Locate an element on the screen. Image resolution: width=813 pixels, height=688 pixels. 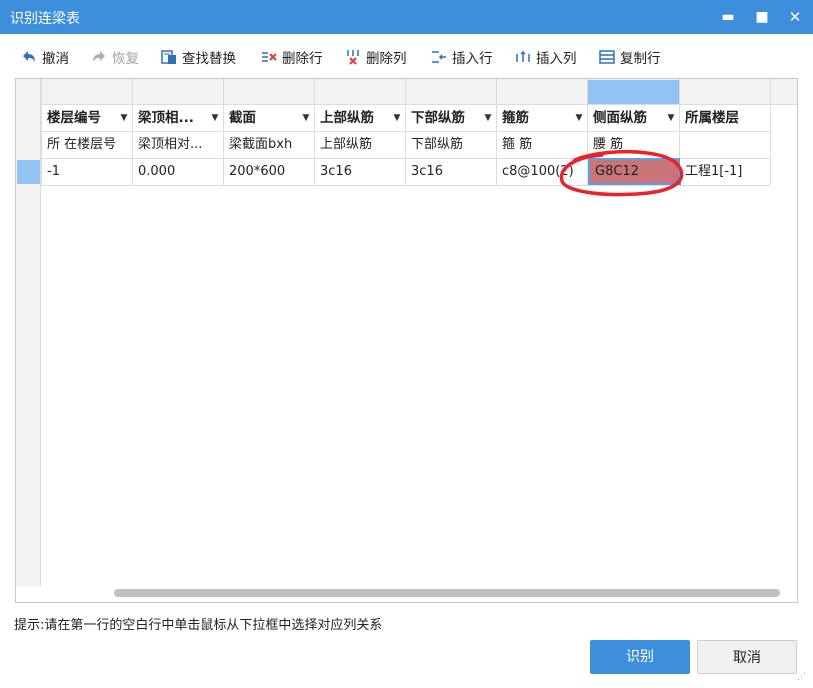
title-bar: 识别连梁表 ▬ ■ ✕ is located at coordinates (406, 17).